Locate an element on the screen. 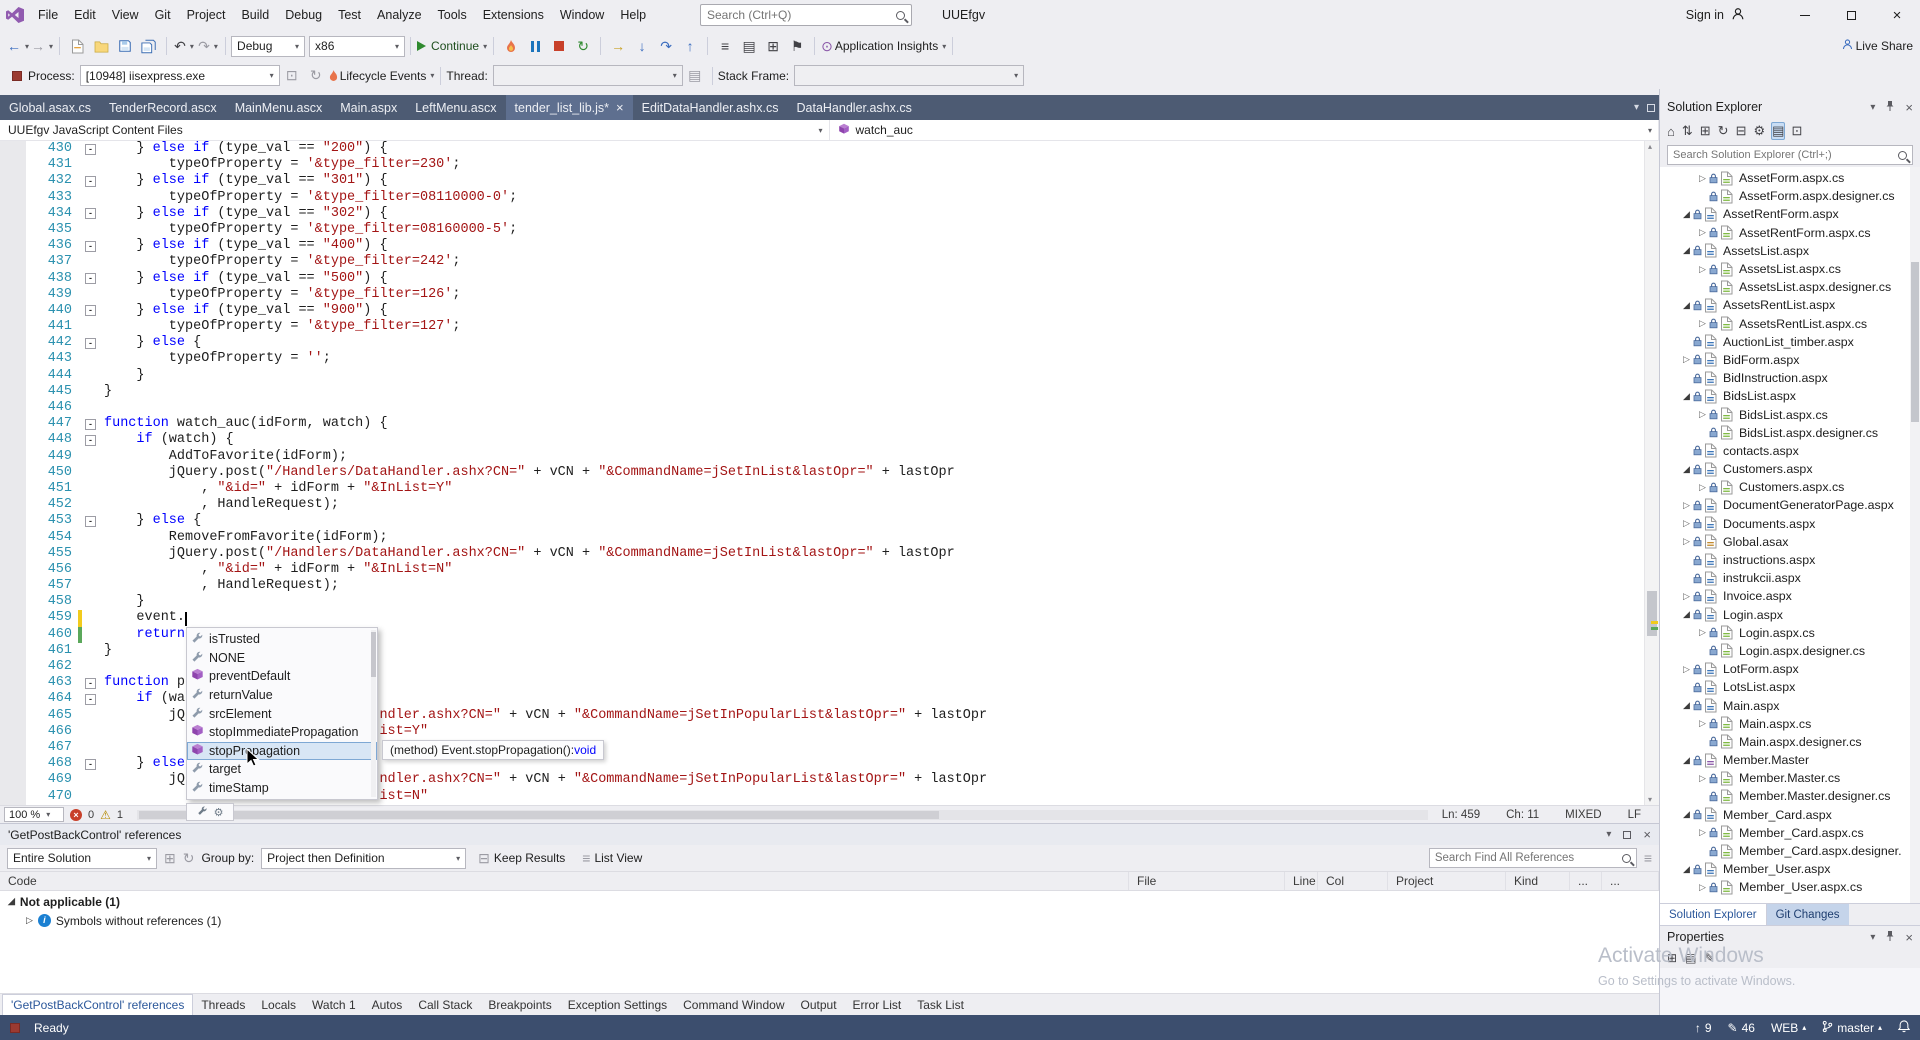 This screenshot has width=1920, height=1040. tree-item: ◢ Main.aspx is located at coordinates (1790, 705).